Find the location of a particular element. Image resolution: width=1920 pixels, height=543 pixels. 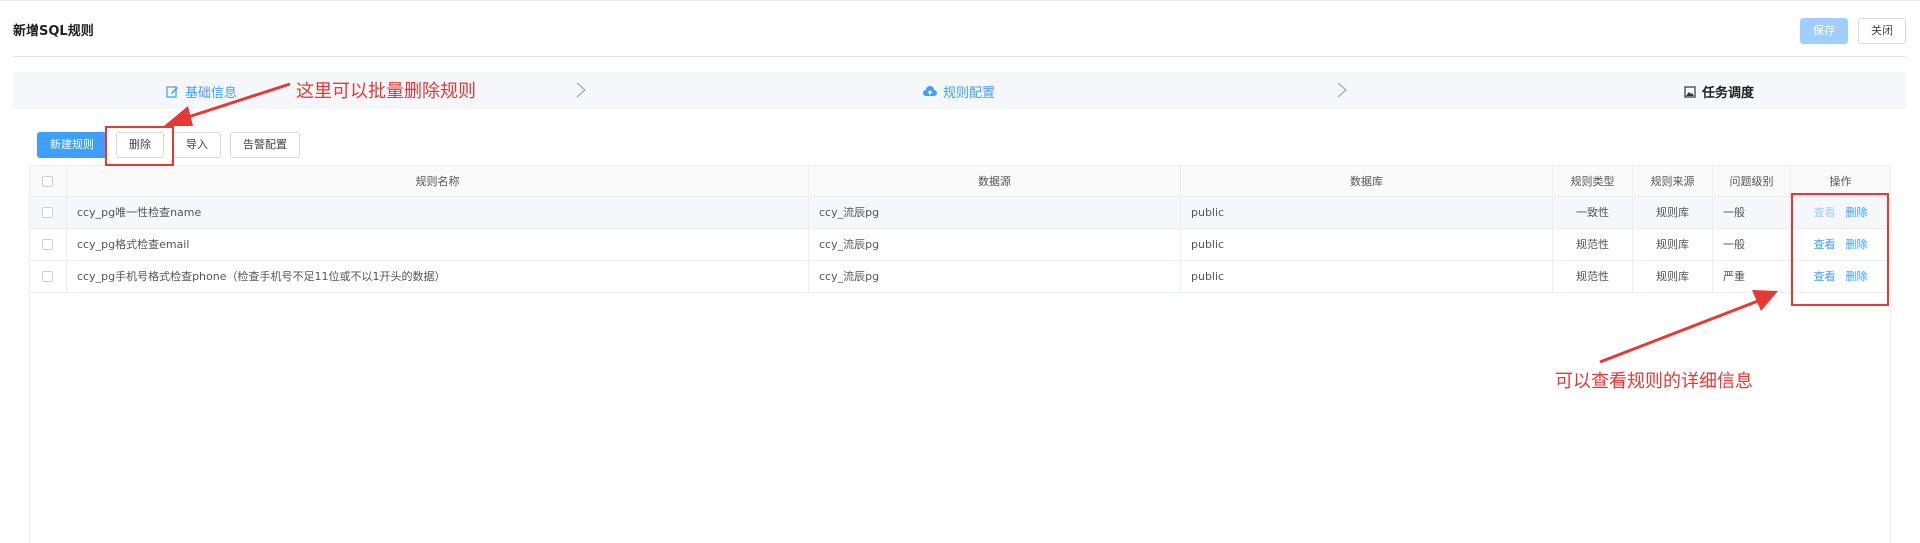

select-all-checkbox is located at coordinates (47, 181).